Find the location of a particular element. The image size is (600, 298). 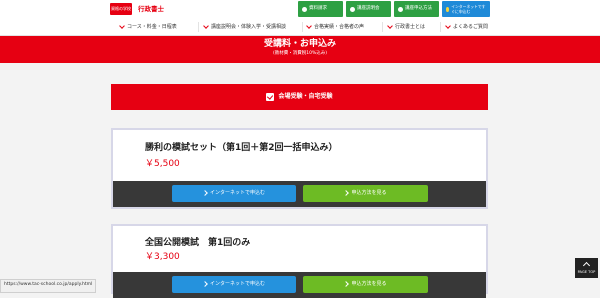

header-buttons: 資料請求 講座説明会 講座申込方法 インターネットですぐに申込む is located at coordinates (394, 9).